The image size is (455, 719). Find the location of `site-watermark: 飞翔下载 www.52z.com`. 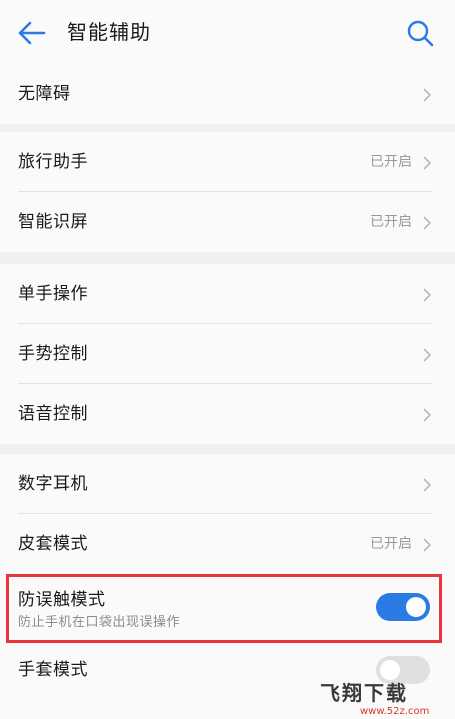

site-watermark: 飞翔下载 www.52z.com is located at coordinates (374, 699).